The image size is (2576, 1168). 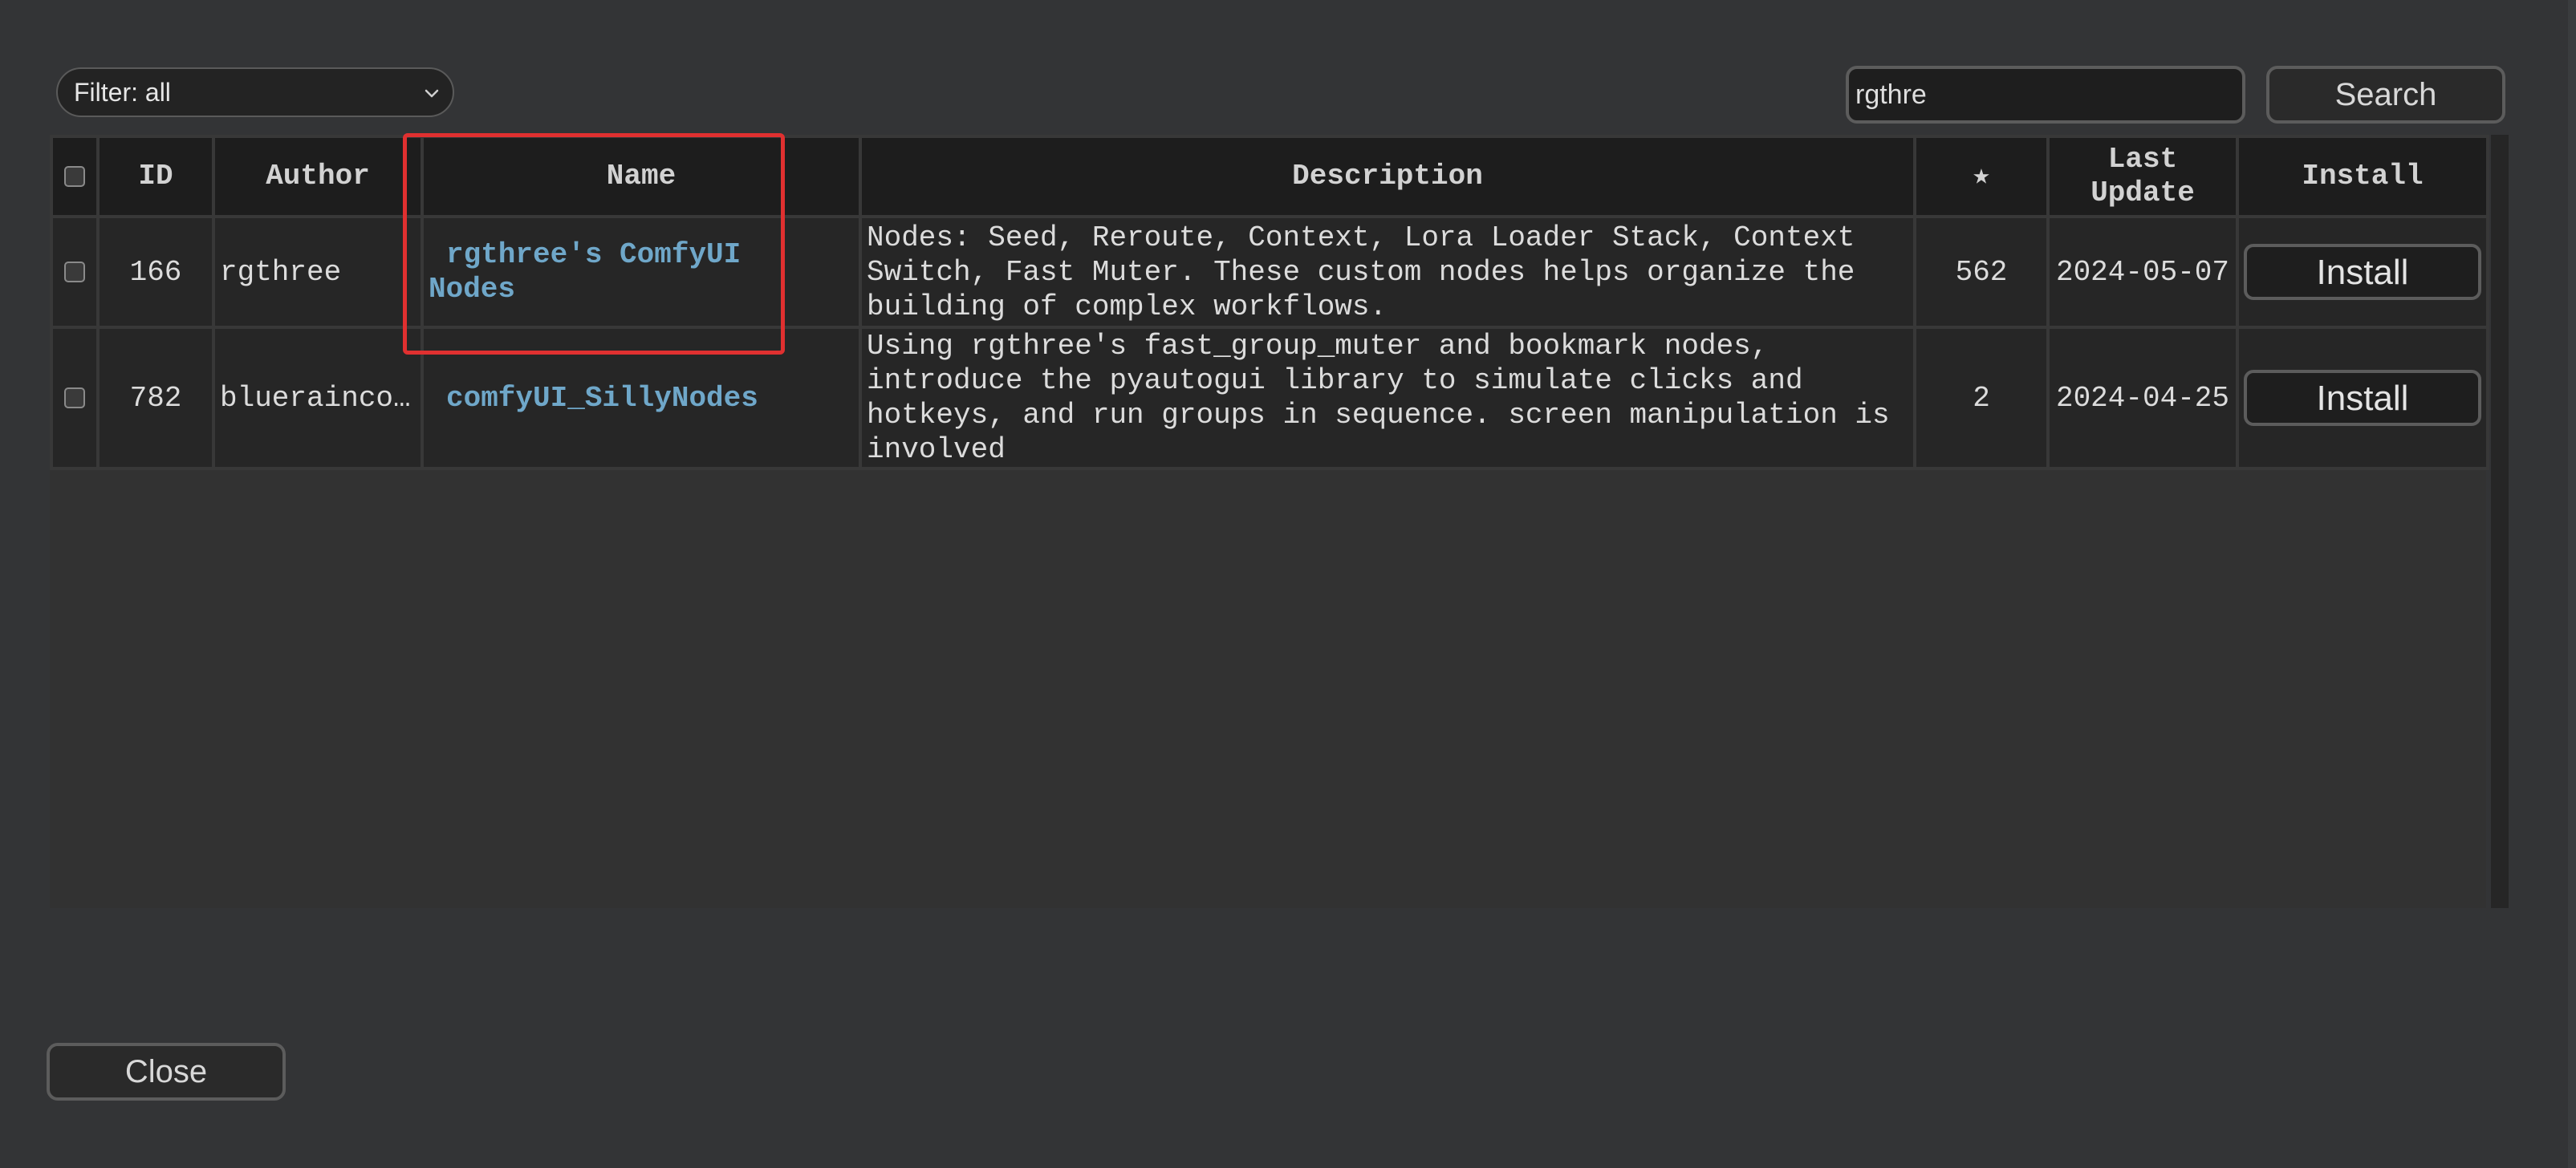 What do you see at coordinates (2142, 272) in the screenshot?
I see `row-last-update: 2024-05-07` at bounding box center [2142, 272].